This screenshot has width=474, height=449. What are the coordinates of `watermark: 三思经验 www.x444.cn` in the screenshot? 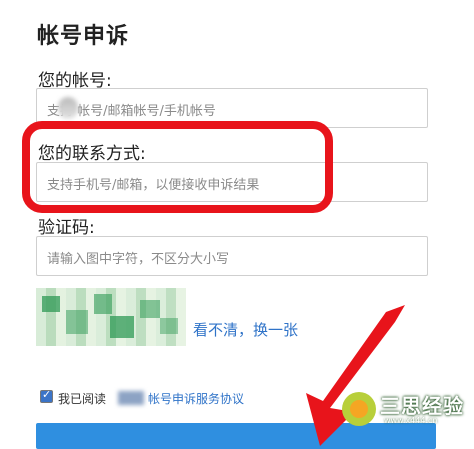 It's located at (404, 408).